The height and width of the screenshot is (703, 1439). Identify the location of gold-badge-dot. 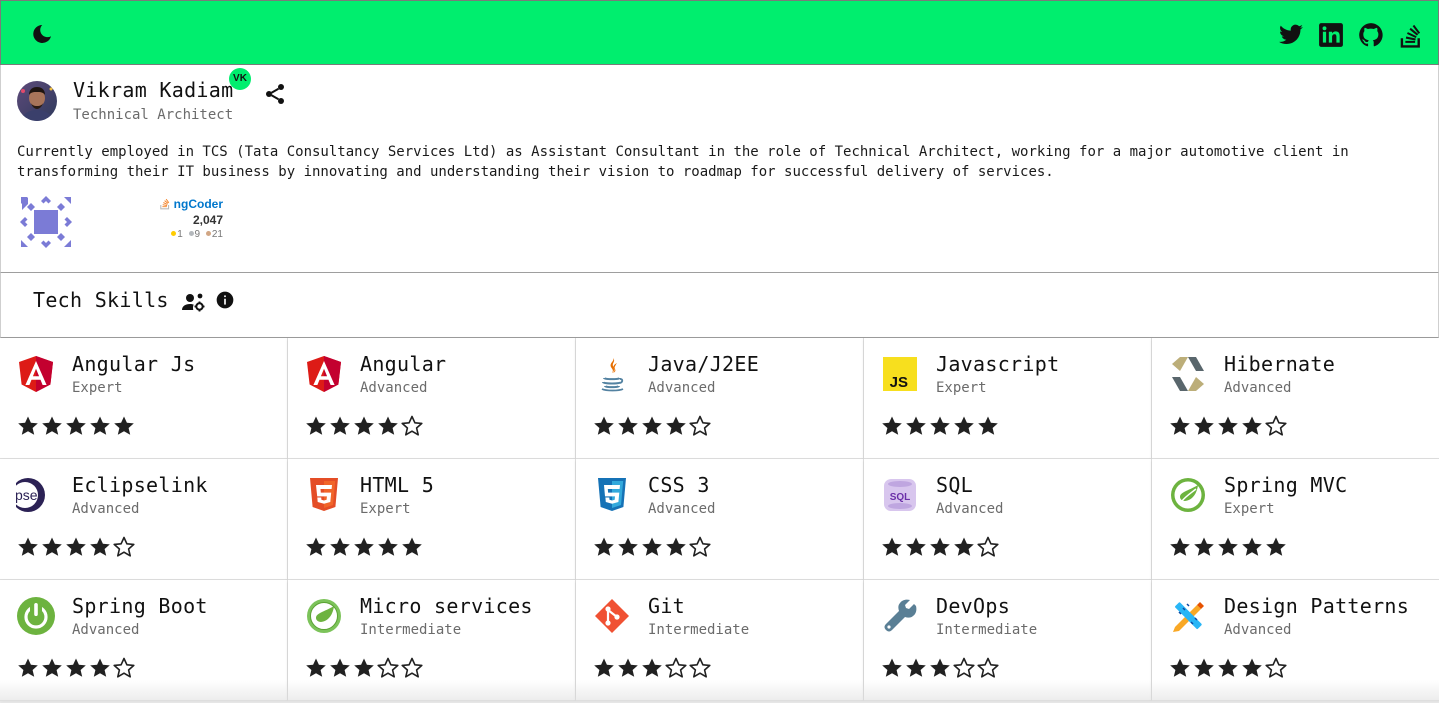
(174, 234).